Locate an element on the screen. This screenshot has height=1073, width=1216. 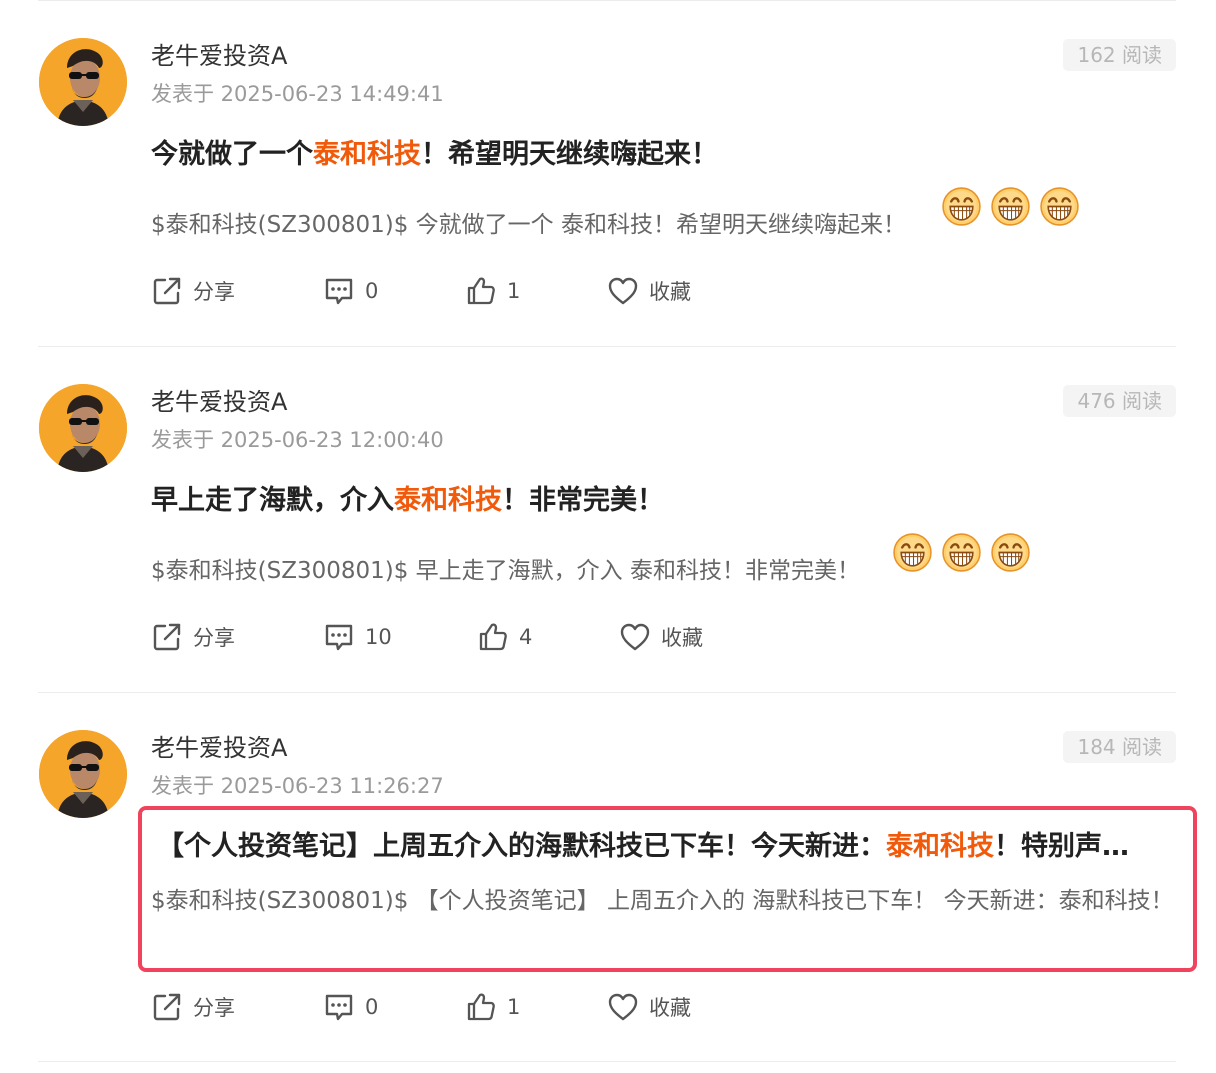
post-timestamp: 发表于 2025-06-23 14:49:41 is located at coordinates (297, 94).